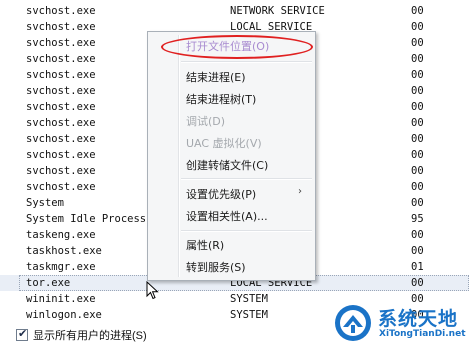  I want to click on show-all-users-checkbox: ✔, so click(22, 334).